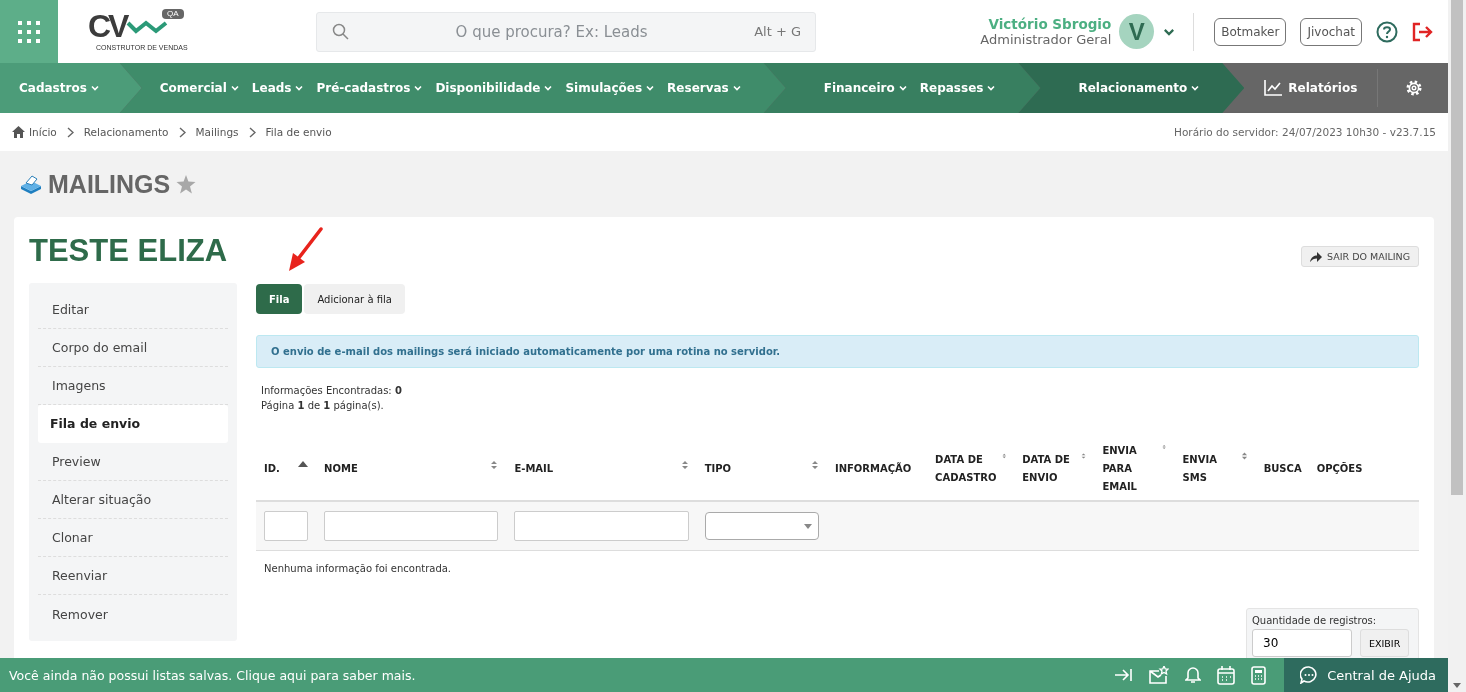 The height and width of the screenshot is (692, 1466). Describe the element at coordinates (552, 31) in the screenshot. I see `search-field: O que procura? Ex: Leads` at that location.